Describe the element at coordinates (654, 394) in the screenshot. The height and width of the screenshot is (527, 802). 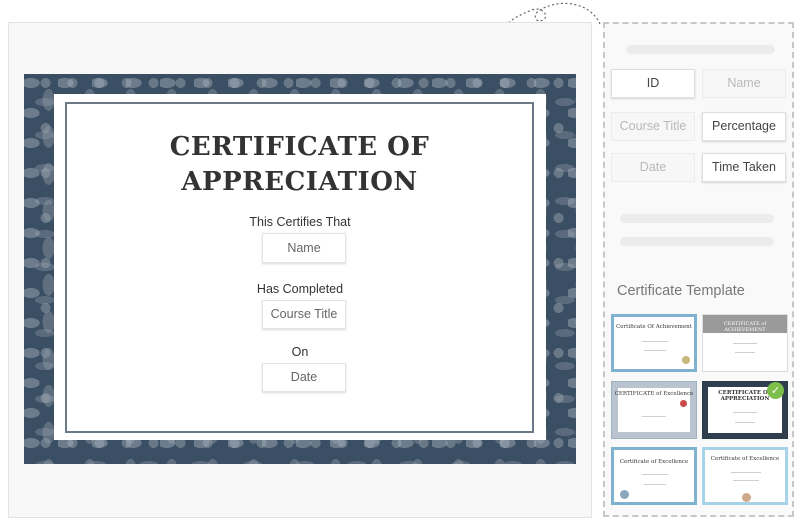
I see `template-thumb-title: CERTIFICATE of Excellence` at that location.